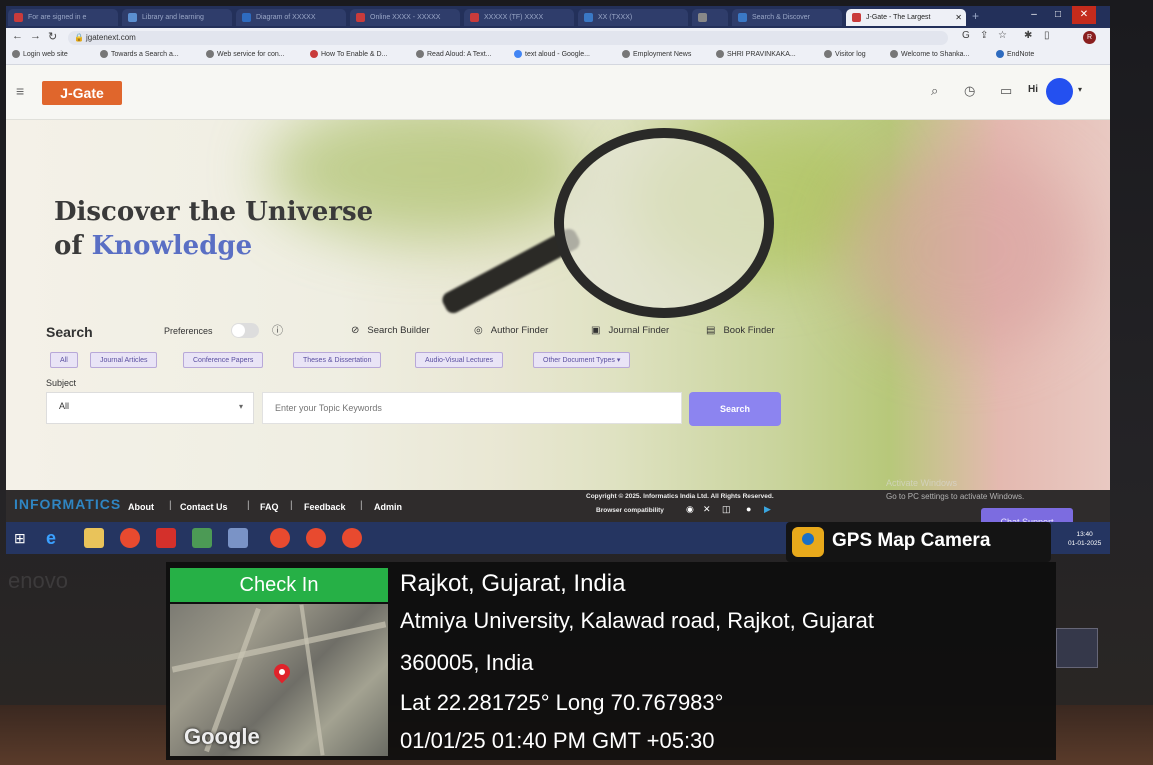  Describe the element at coordinates (238, 538) in the screenshot. I see `notepad-icon` at that location.